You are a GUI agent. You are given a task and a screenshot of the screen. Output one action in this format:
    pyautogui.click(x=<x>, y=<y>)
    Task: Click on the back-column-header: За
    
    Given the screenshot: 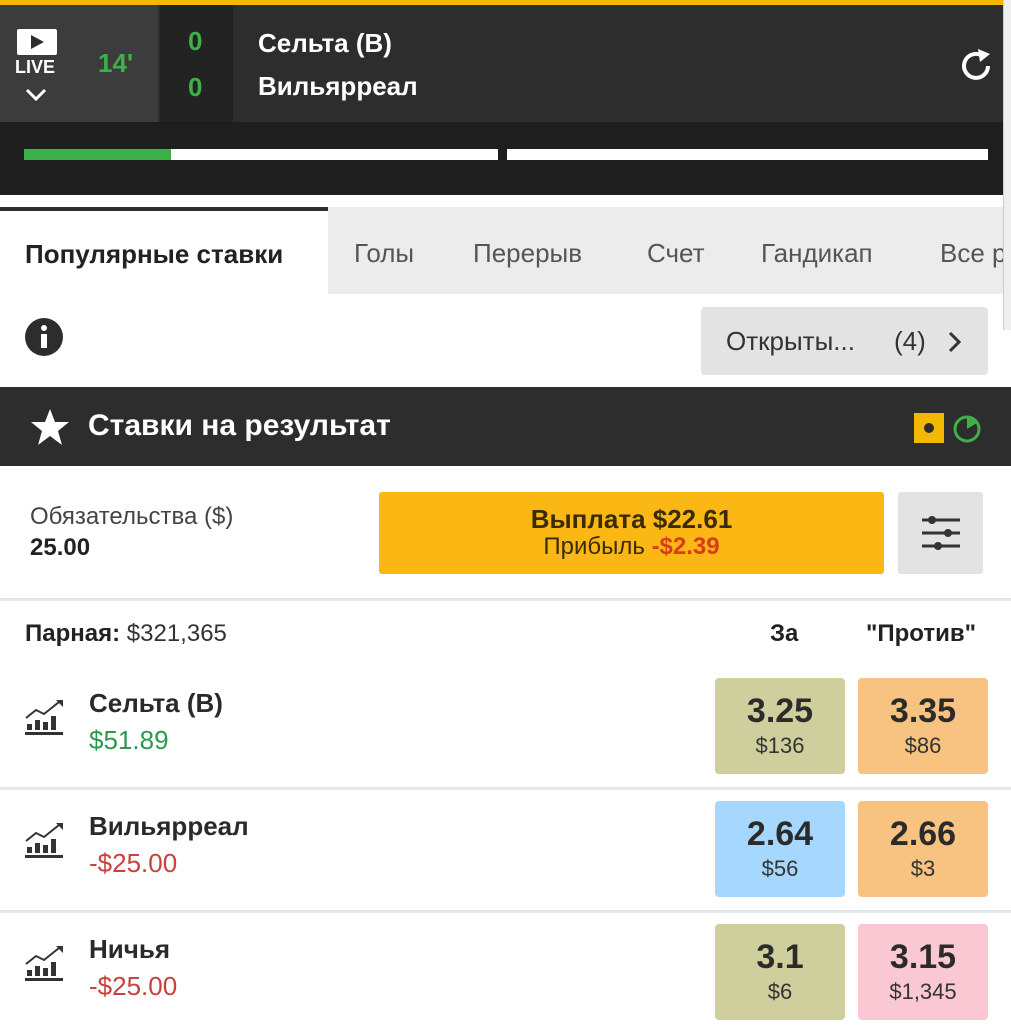 What is the action you would take?
    pyautogui.click(x=784, y=633)
    